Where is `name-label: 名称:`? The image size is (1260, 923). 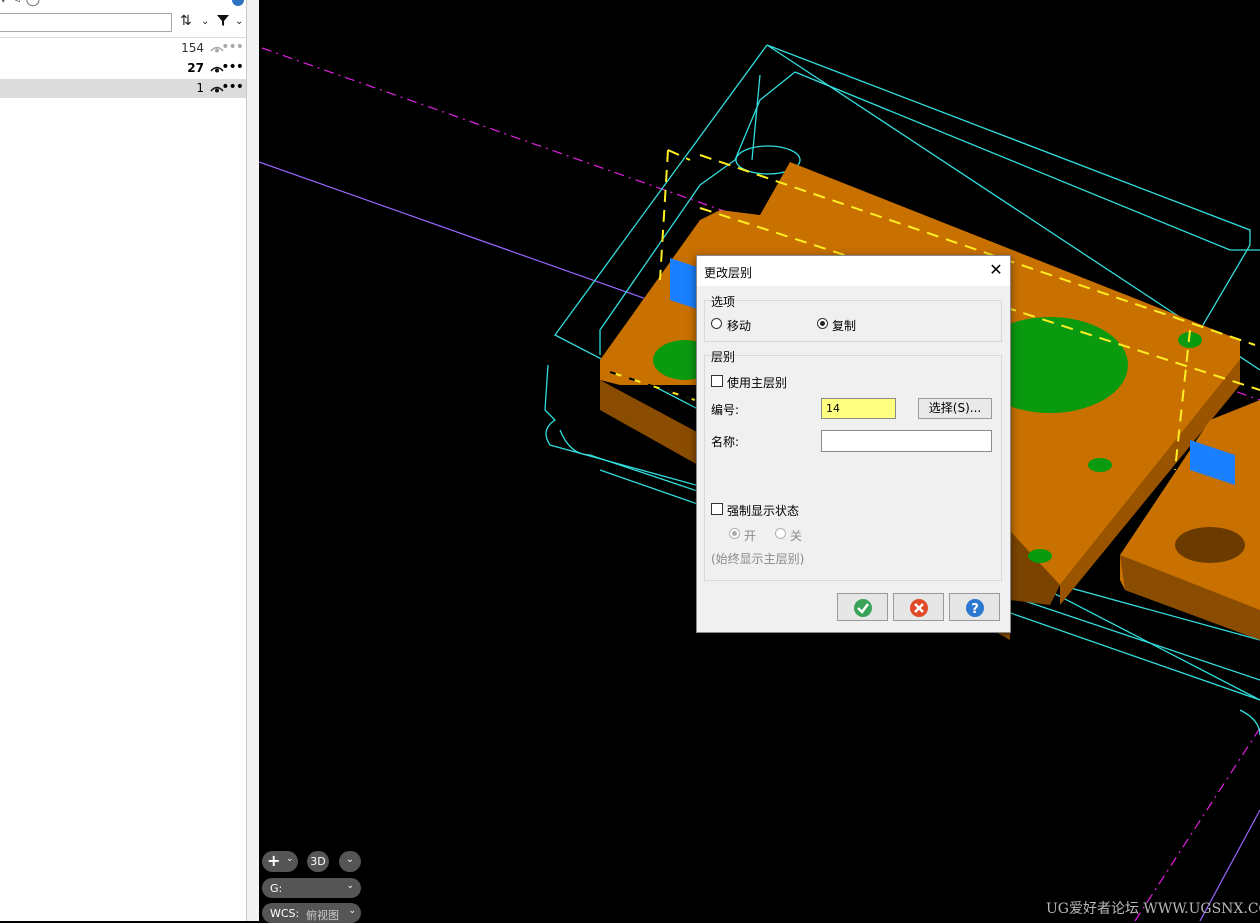 name-label: 名称: is located at coordinates (725, 442).